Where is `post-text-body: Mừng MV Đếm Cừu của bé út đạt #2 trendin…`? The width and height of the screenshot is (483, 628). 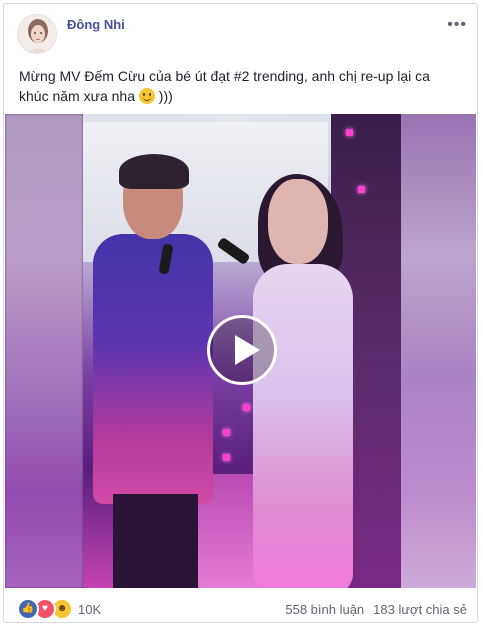 post-text-body: Mừng MV Đếm Cừu của bé út đạt #2 trendin… is located at coordinates (224, 86).